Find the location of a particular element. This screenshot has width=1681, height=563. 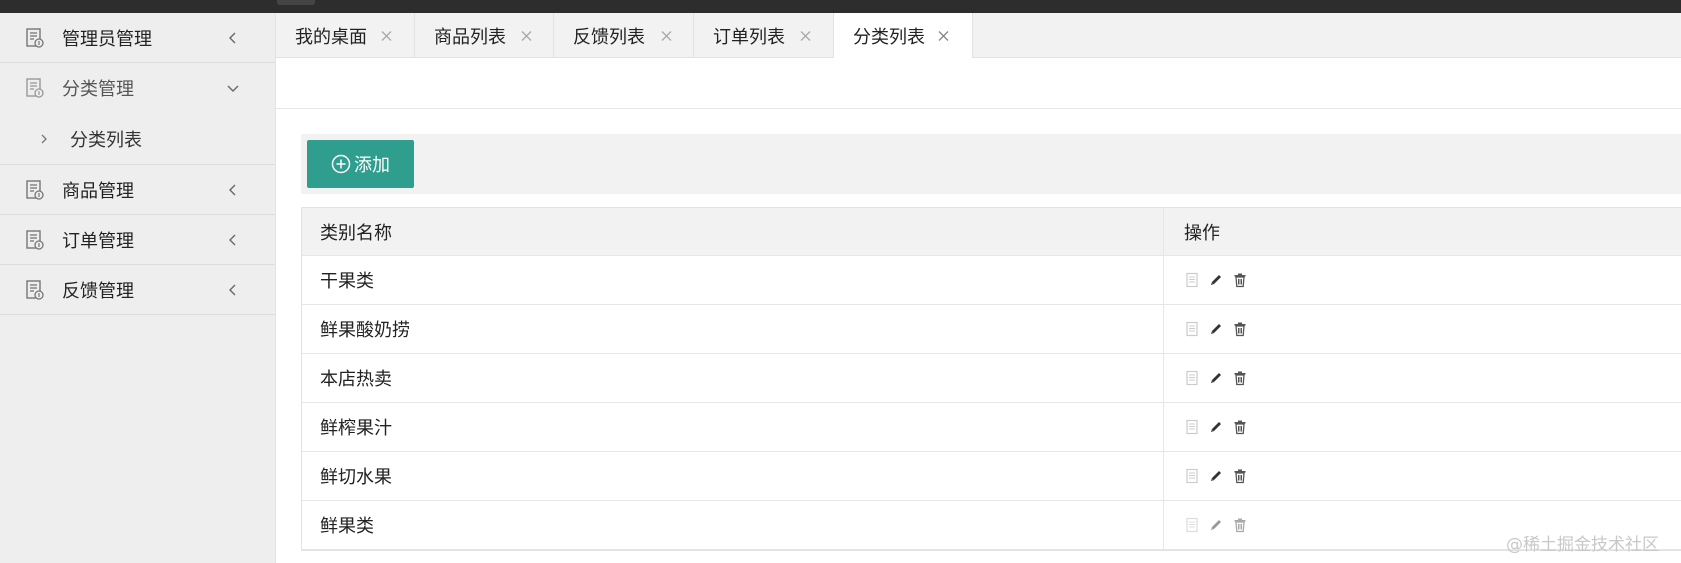

chevron-right-icon is located at coordinates (44, 138).